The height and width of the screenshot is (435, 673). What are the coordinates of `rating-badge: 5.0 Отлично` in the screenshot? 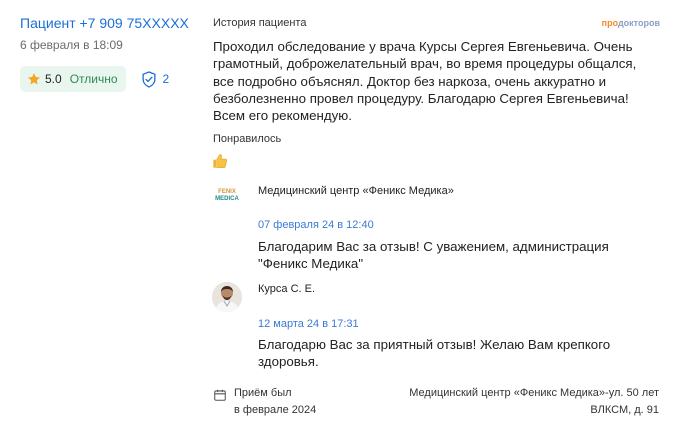 It's located at (73, 79).